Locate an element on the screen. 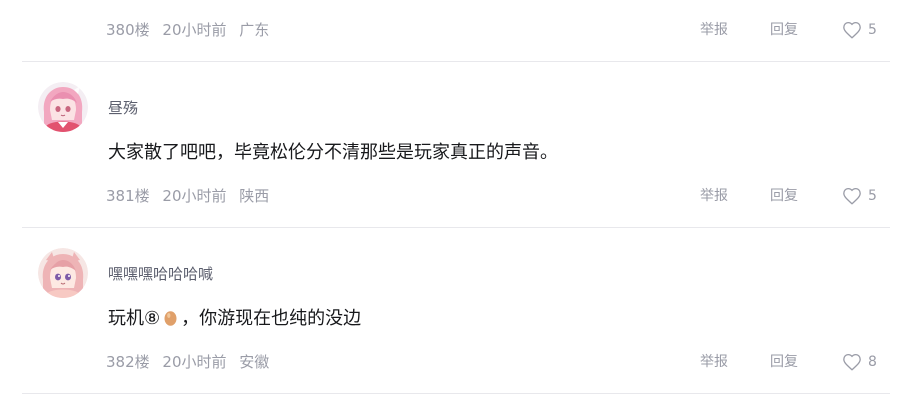  like-count: 8 is located at coordinates (872, 362).